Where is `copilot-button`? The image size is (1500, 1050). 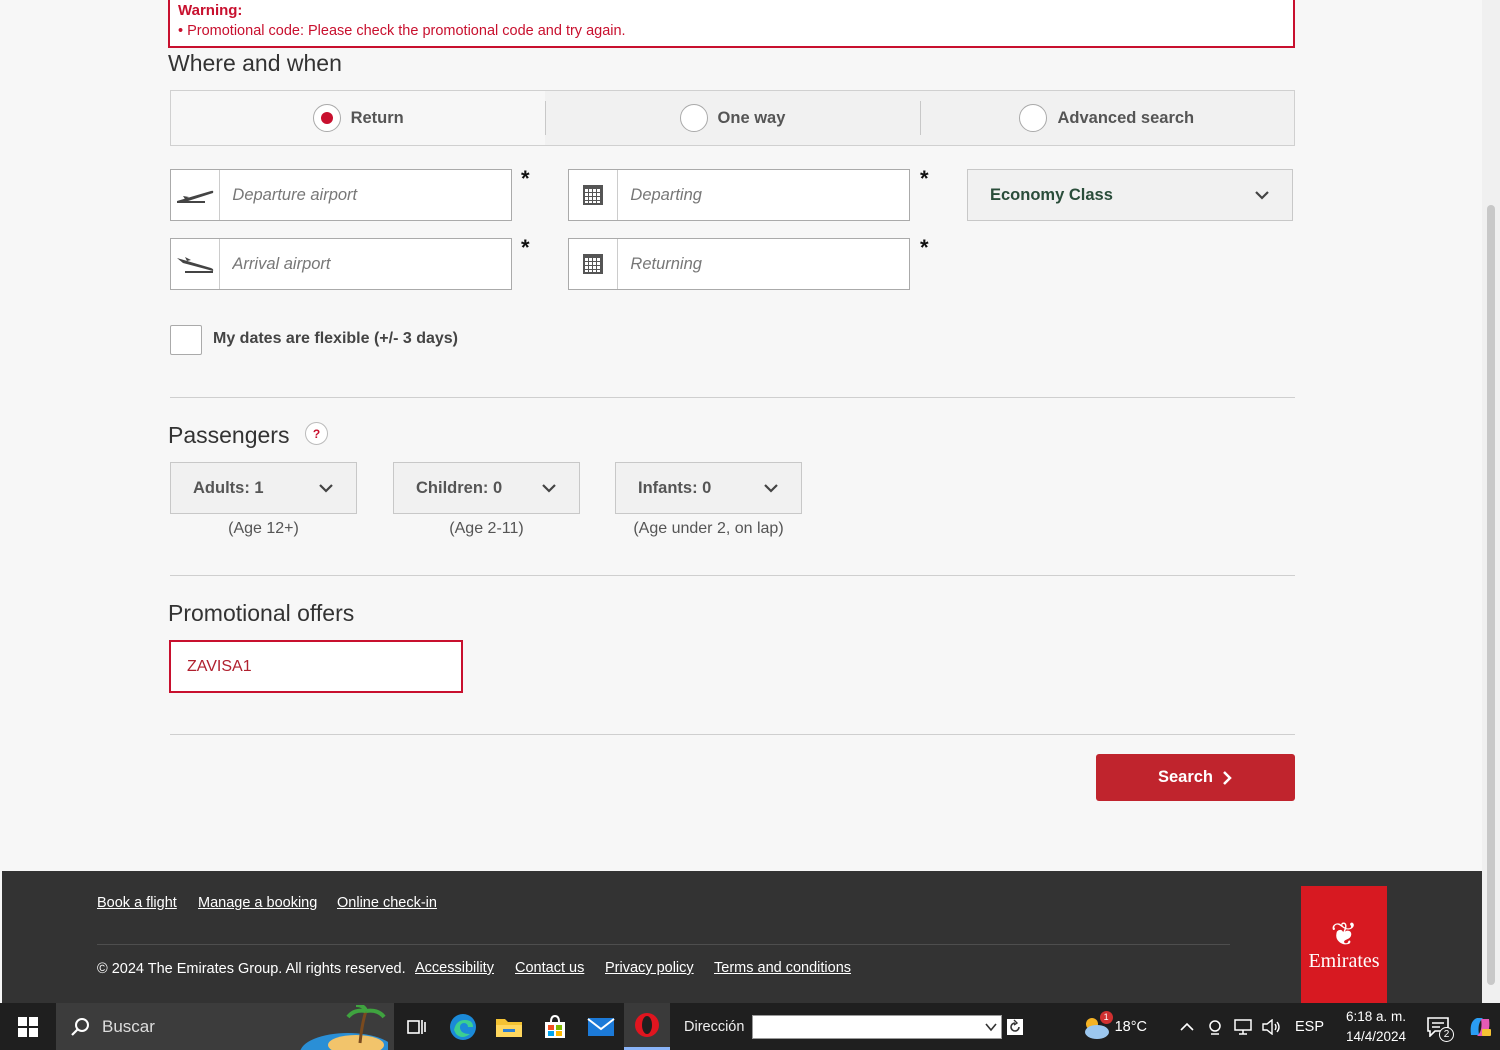
copilot-button is located at coordinates (1480, 1026).